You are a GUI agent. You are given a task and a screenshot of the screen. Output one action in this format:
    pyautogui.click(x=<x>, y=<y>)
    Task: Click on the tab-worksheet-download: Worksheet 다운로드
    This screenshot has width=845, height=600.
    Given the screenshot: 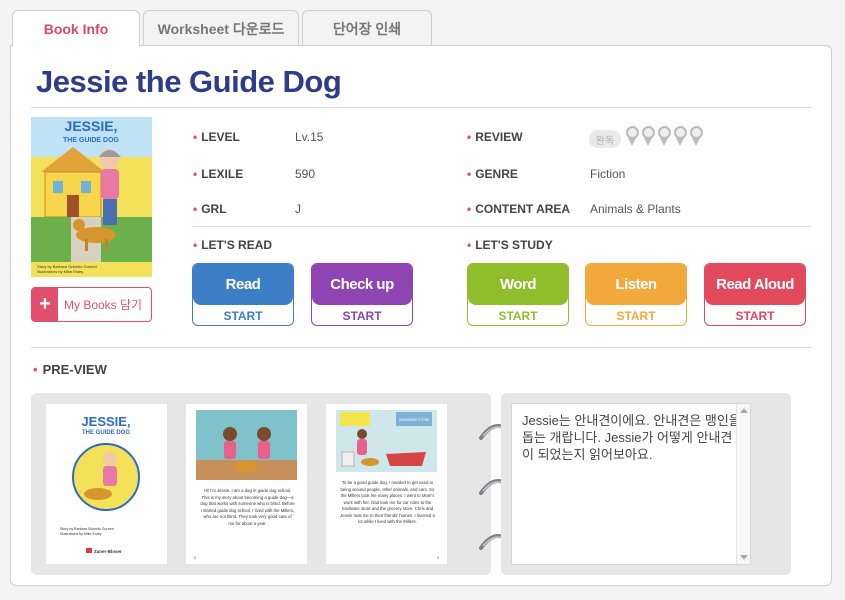 What is the action you would take?
    pyautogui.click(x=221, y=28)
    